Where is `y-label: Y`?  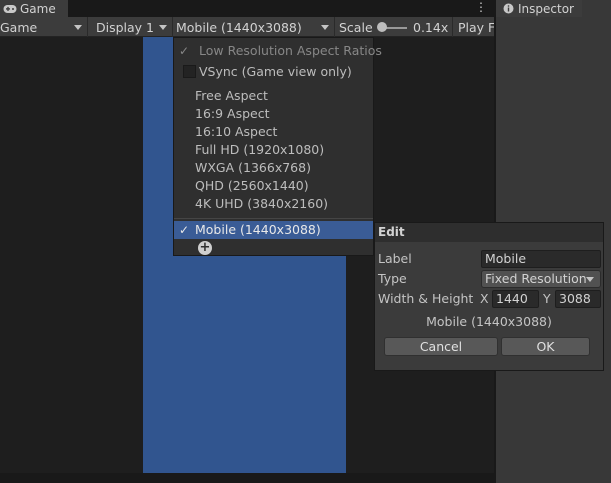 y-label: Y is located at coordinates (547, 298).